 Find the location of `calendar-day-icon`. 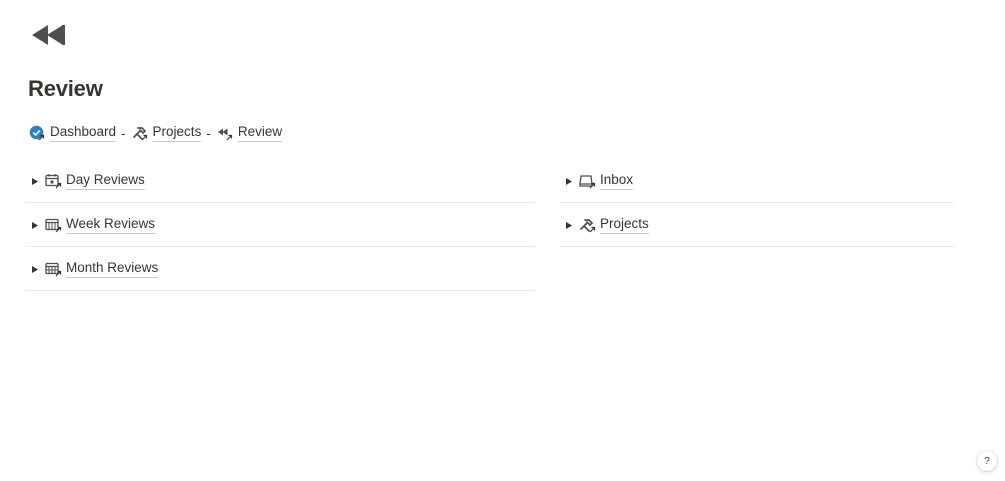

calendar-day-icon is located at coordinates (53, 181).